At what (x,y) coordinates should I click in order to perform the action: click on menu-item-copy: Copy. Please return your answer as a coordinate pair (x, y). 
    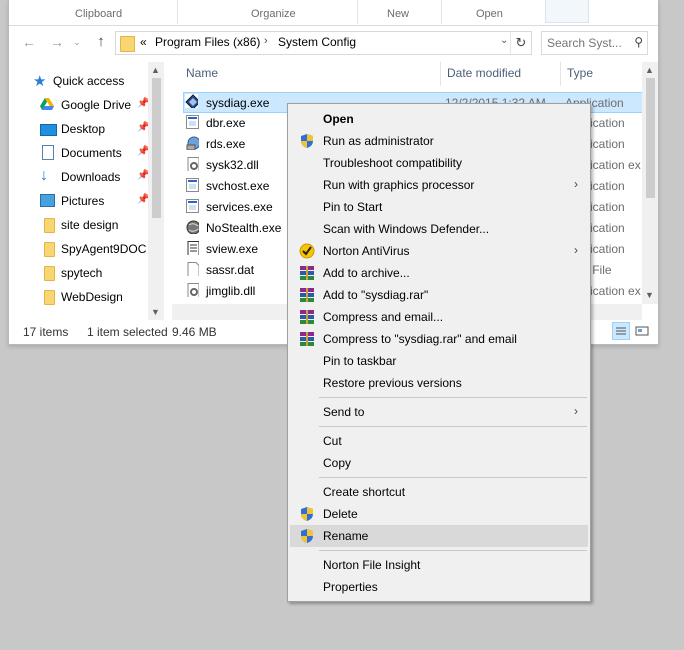
    Looking at the image, I should click on (439, 463).